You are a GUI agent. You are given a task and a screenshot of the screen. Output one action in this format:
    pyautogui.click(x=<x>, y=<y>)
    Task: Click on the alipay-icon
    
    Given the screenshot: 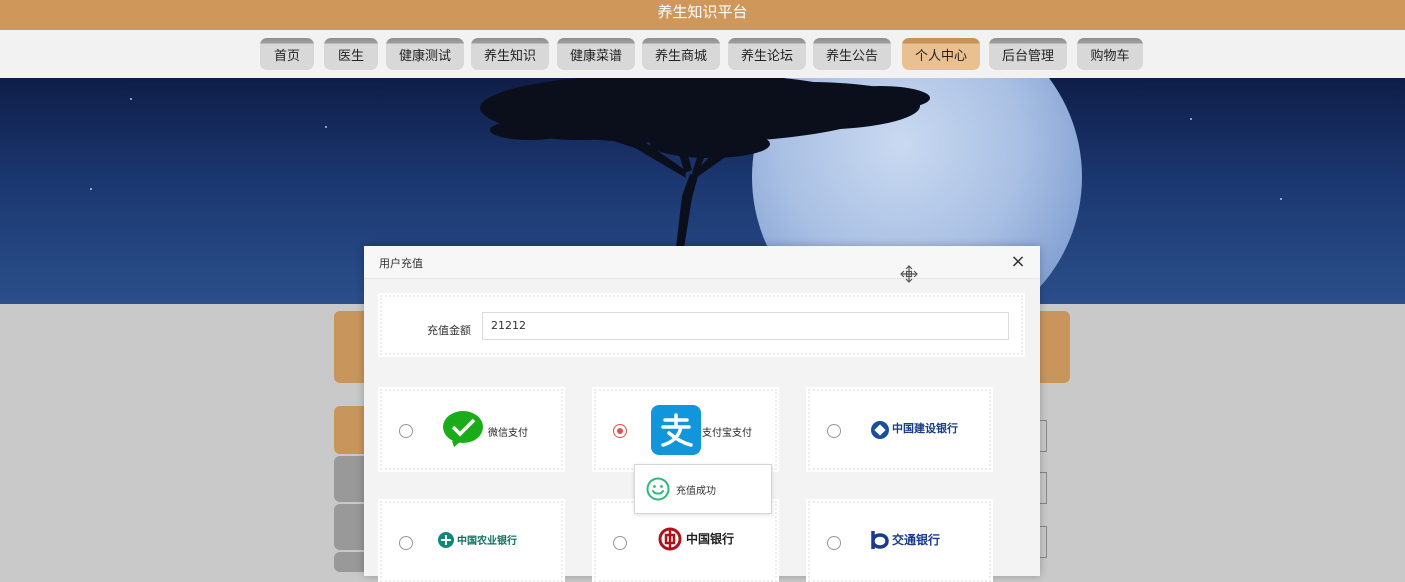 What is the action you would take?
    pyautogui.click(x=676, y=430)
    